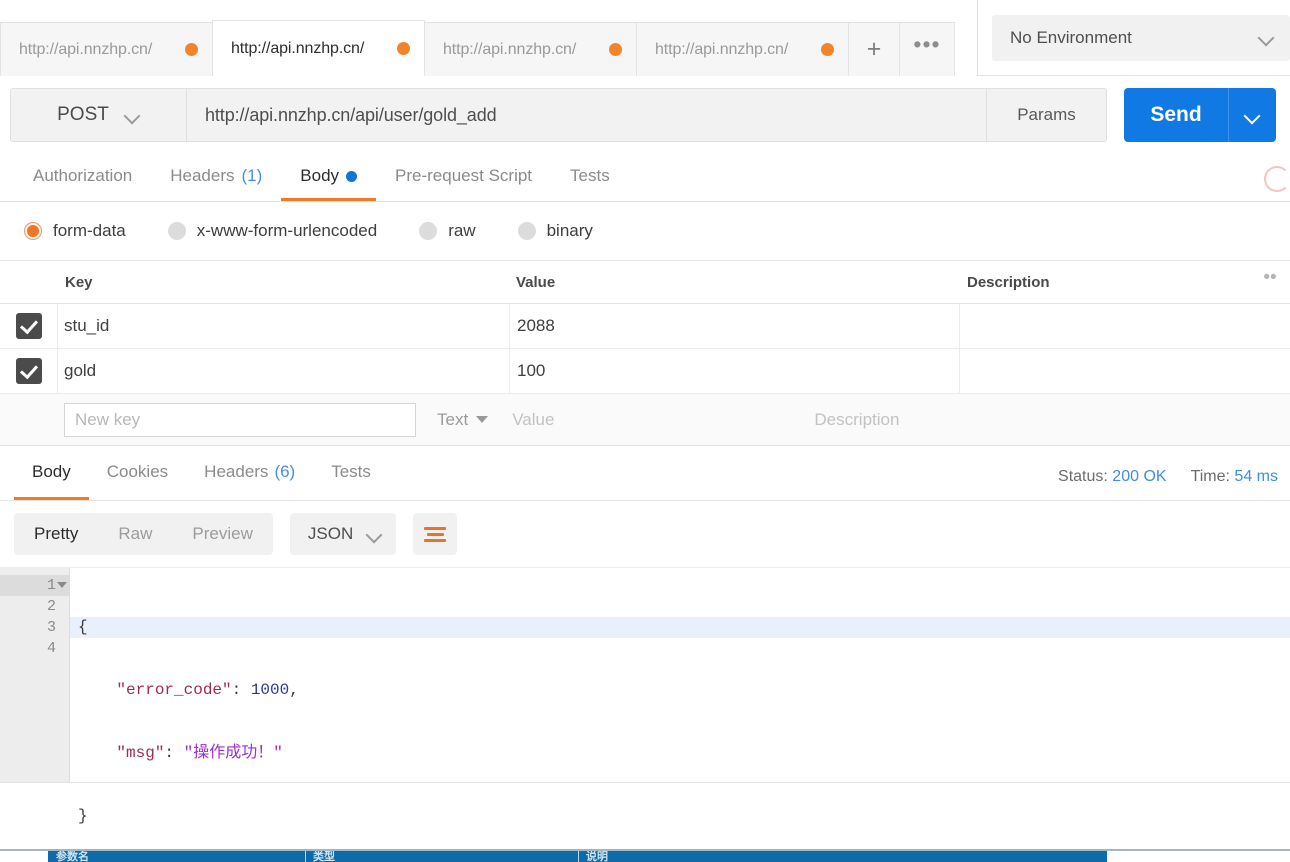 The image size is (1290, 862). I want to click on tab-label: Tests, so click(351, 471).